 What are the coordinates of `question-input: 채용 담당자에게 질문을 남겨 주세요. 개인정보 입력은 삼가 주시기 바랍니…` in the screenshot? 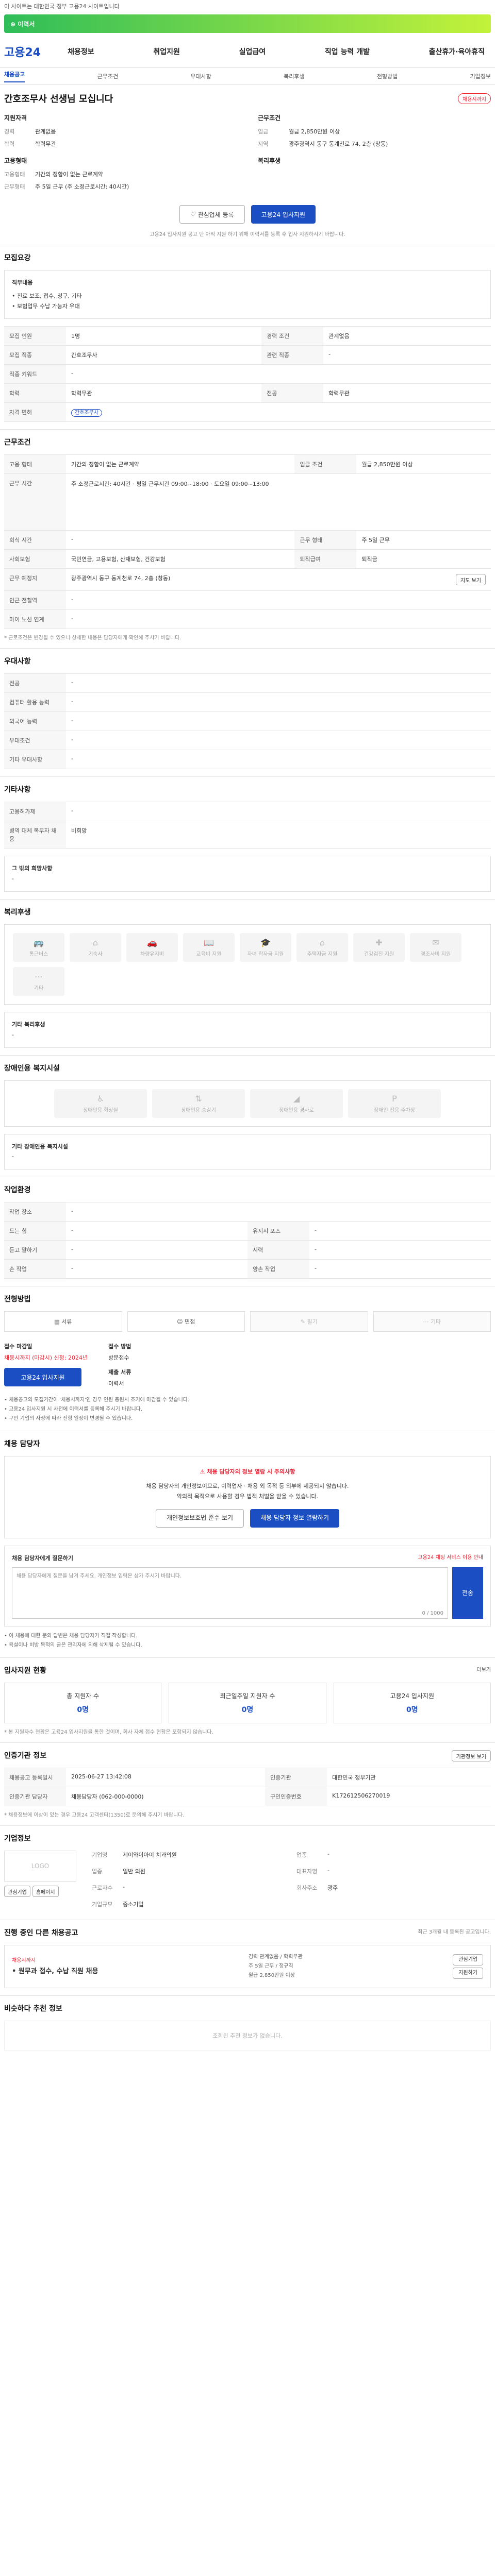 It's located at (230, 1593).